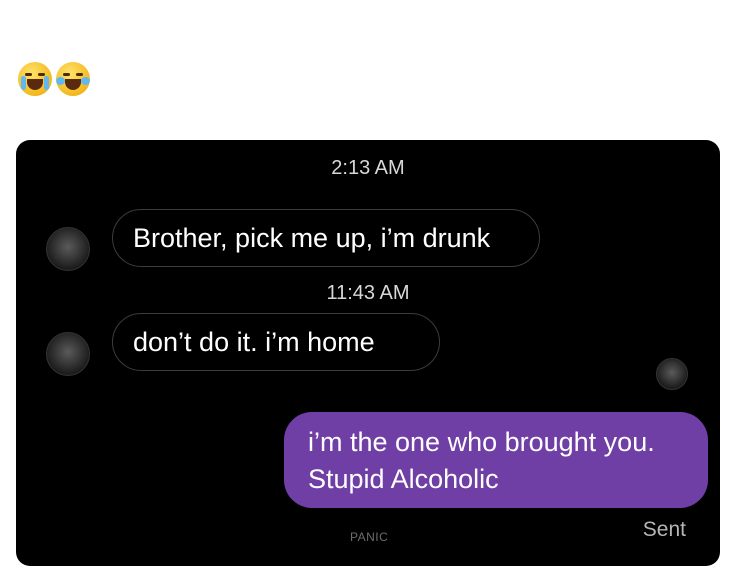 The width and height of the screenshot is (736, 583). Describe the element at coordinates (368, 293) in the screenshot. I see `timestamp: 11:43 AM` at that location.